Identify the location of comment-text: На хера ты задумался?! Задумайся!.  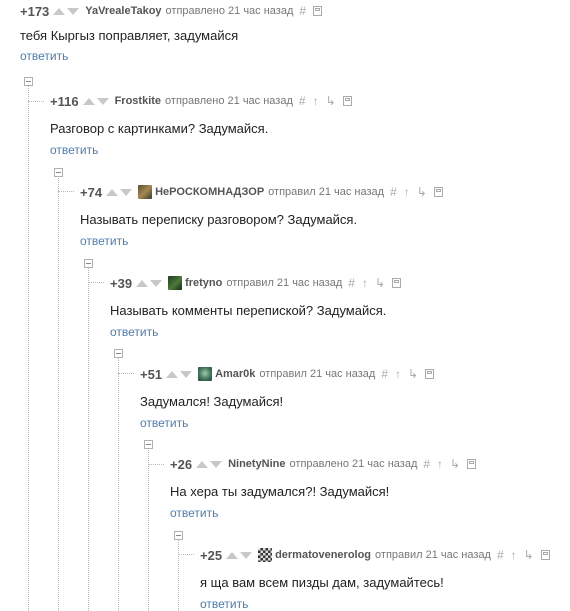
(280, 491).